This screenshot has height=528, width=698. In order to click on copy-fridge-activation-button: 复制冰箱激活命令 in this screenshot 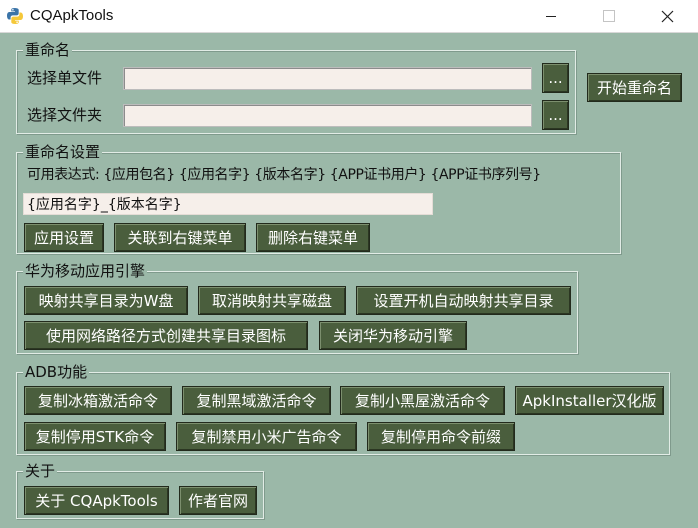, I will do `click(98, 400)`.